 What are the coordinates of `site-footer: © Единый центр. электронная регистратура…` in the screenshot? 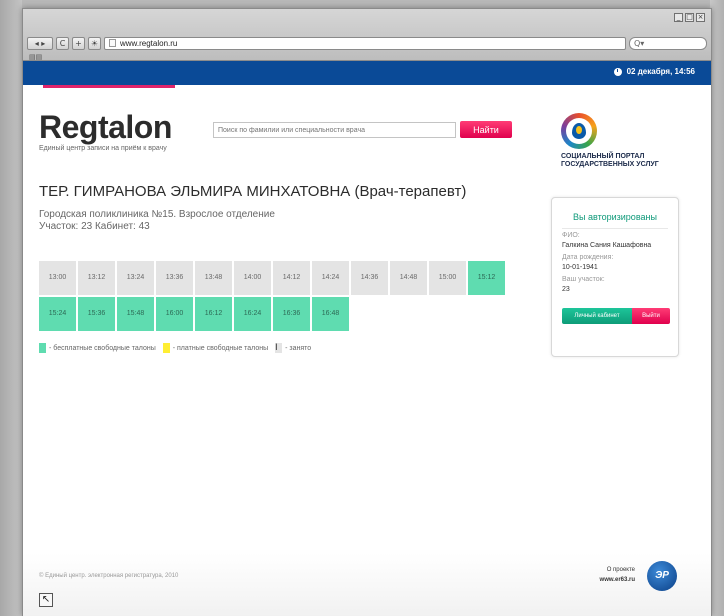 It's located at (367, 584).